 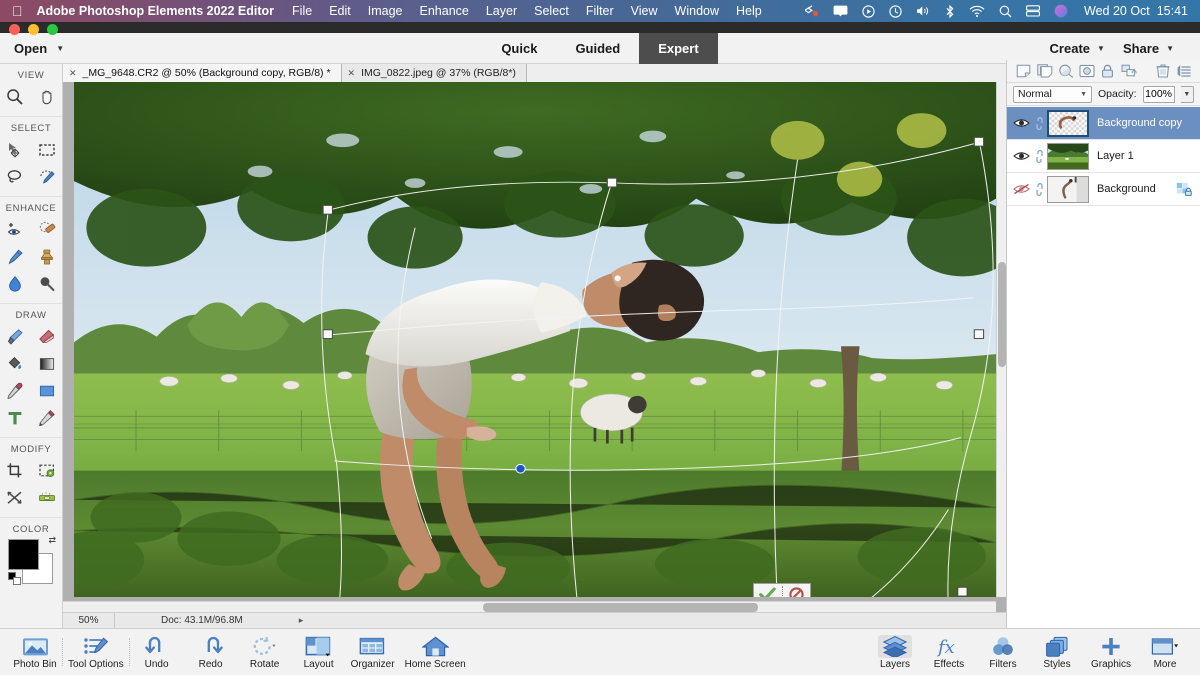 I want to click on brush-tool, so click(x=15, y=337).